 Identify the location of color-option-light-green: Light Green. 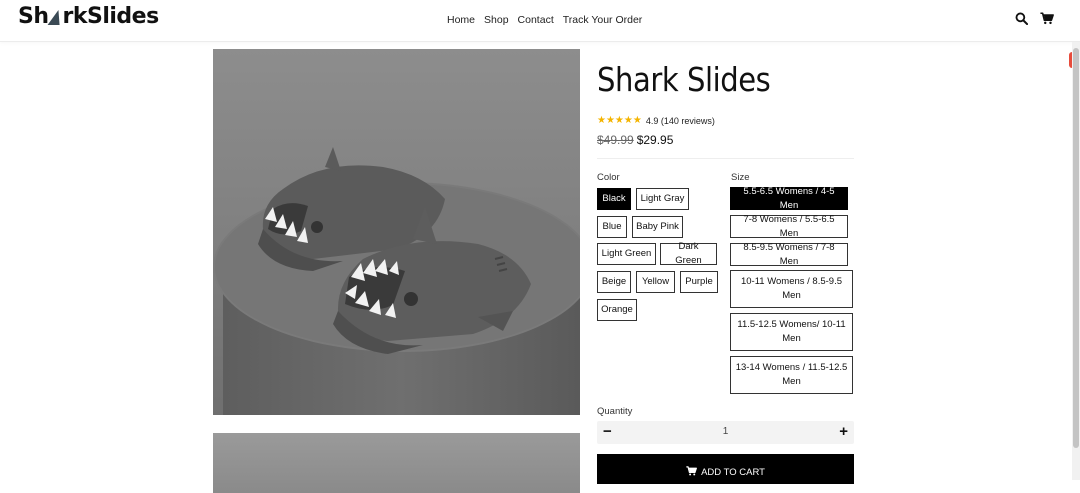
(626, 254).